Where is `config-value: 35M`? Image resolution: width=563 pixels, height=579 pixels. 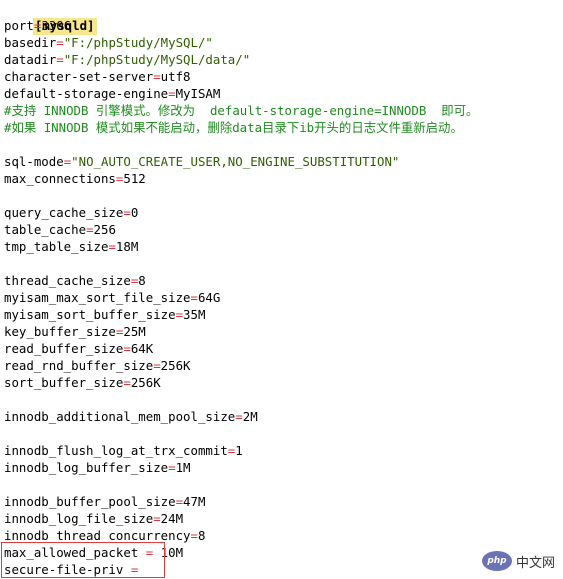 config-value: 35M is located at coordinates (194, 314).